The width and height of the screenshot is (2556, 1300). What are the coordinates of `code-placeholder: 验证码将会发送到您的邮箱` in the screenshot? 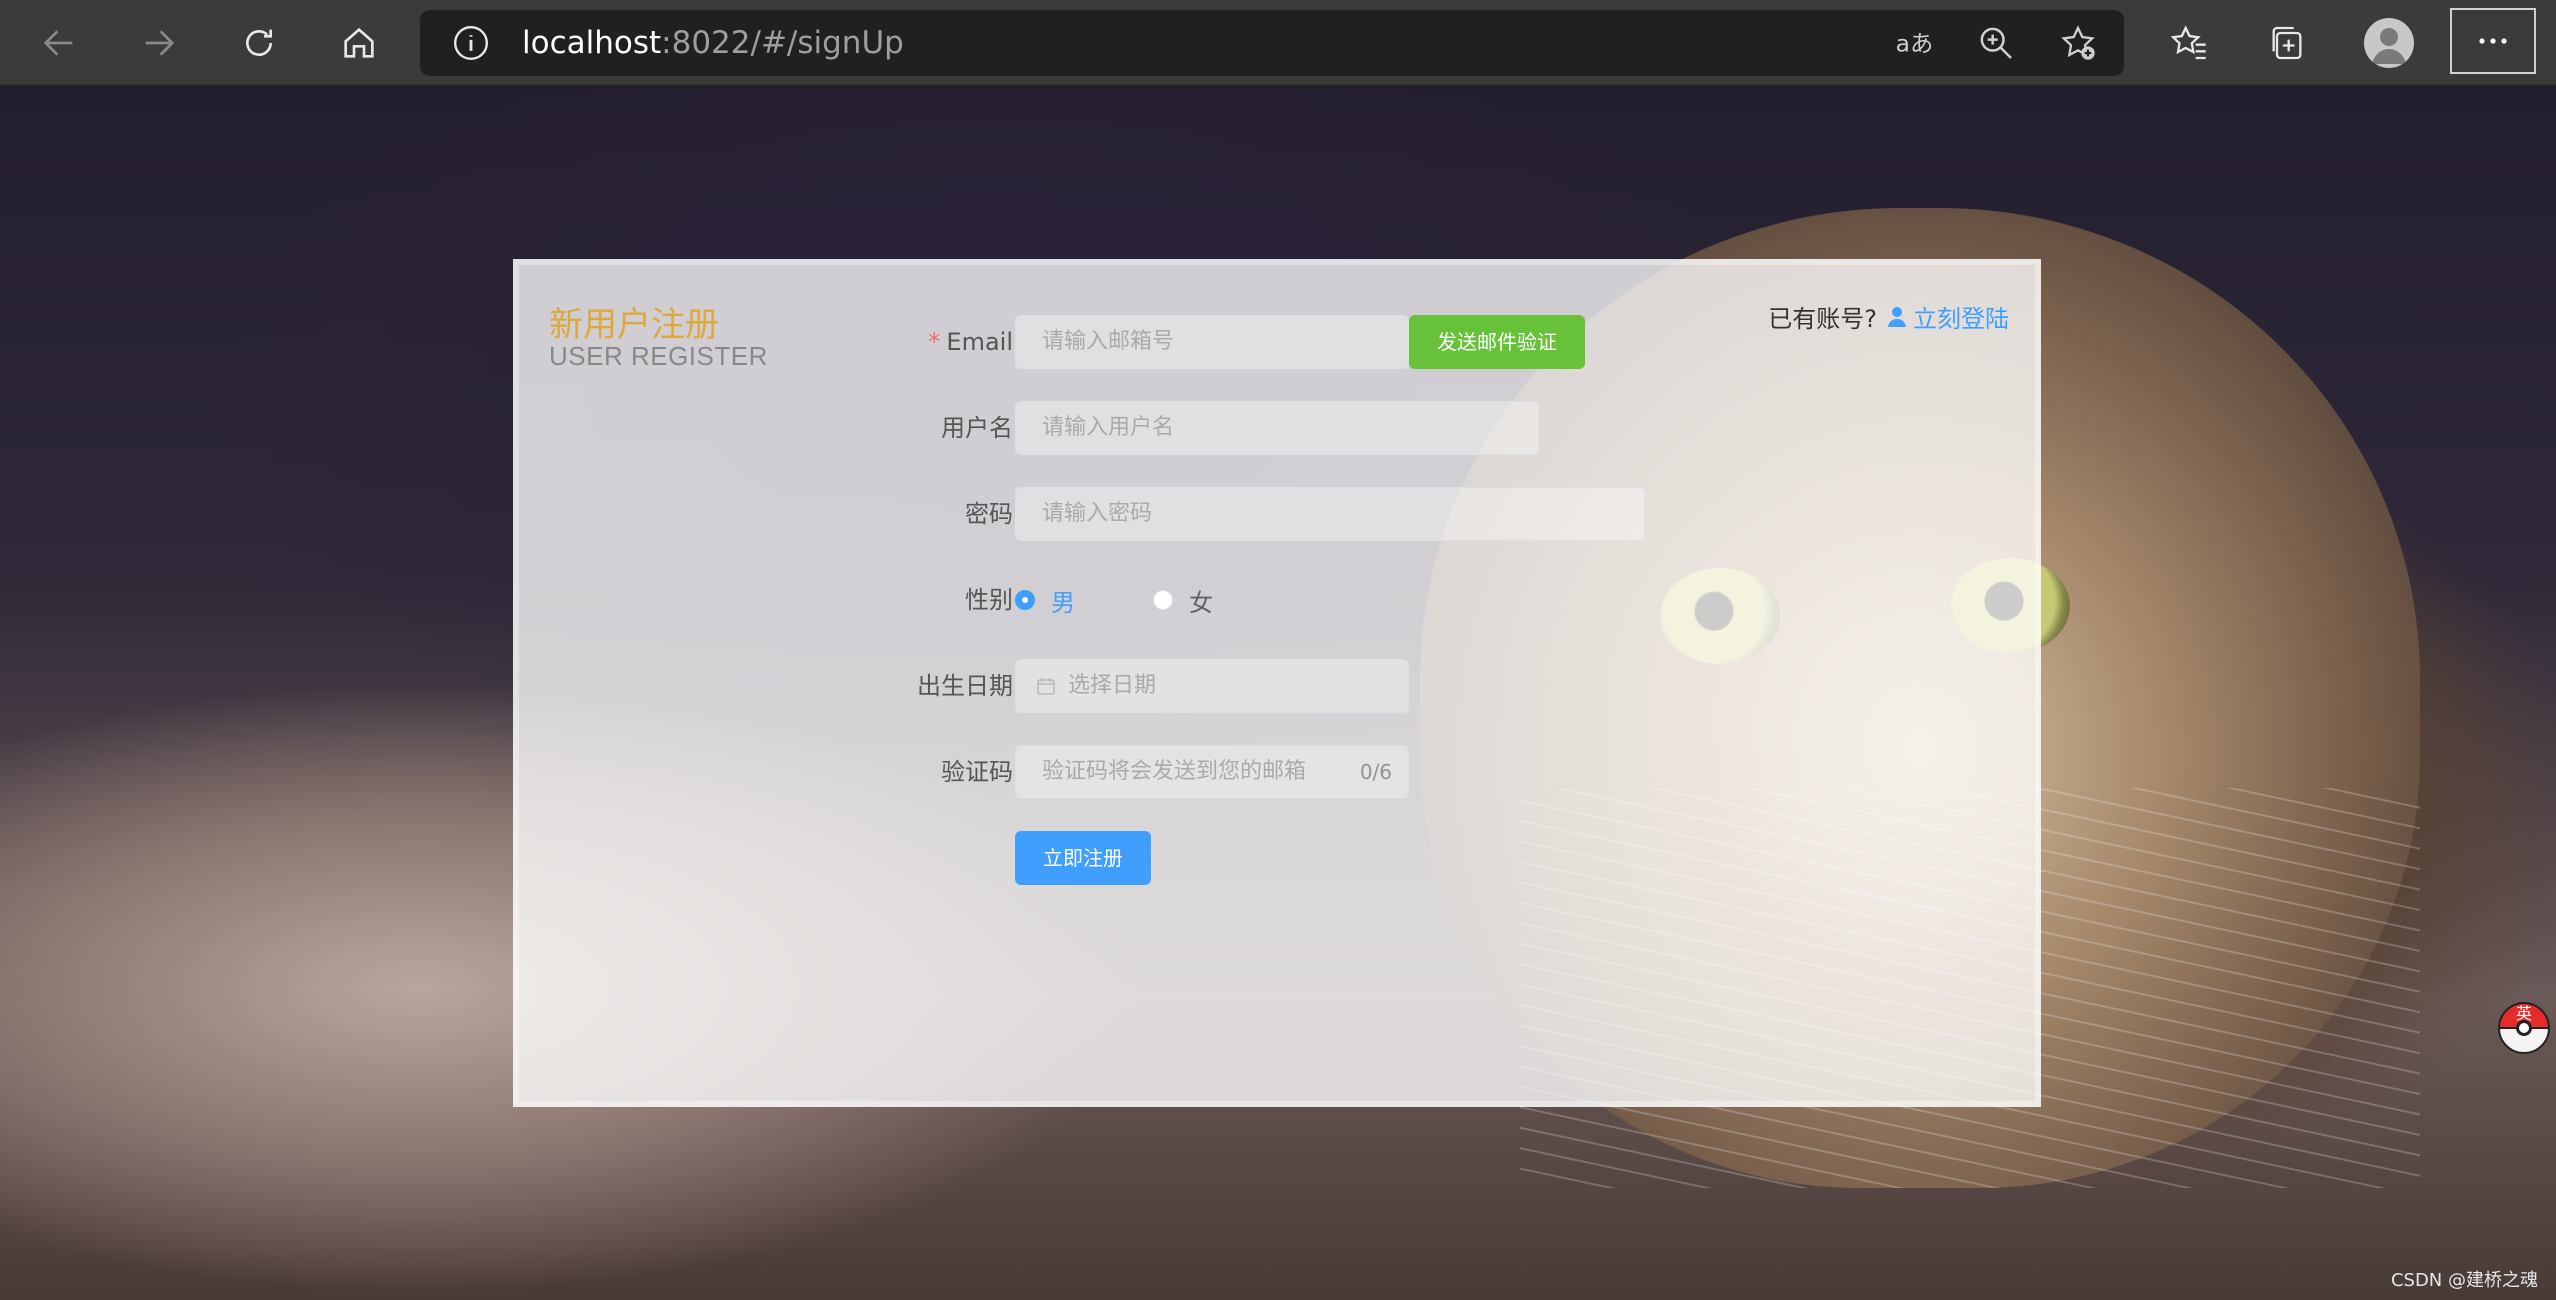 It's located at (1174, 771).